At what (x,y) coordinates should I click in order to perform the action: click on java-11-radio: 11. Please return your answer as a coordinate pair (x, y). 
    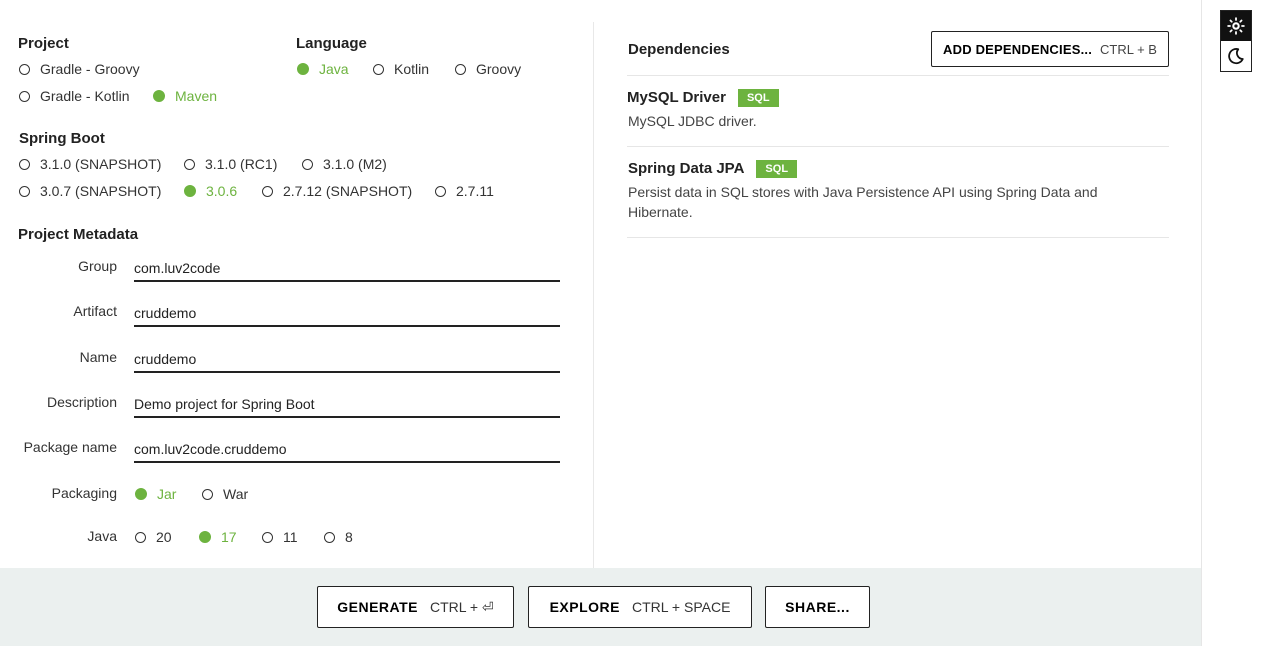
    Looking at the image, I should click on (280, 537).